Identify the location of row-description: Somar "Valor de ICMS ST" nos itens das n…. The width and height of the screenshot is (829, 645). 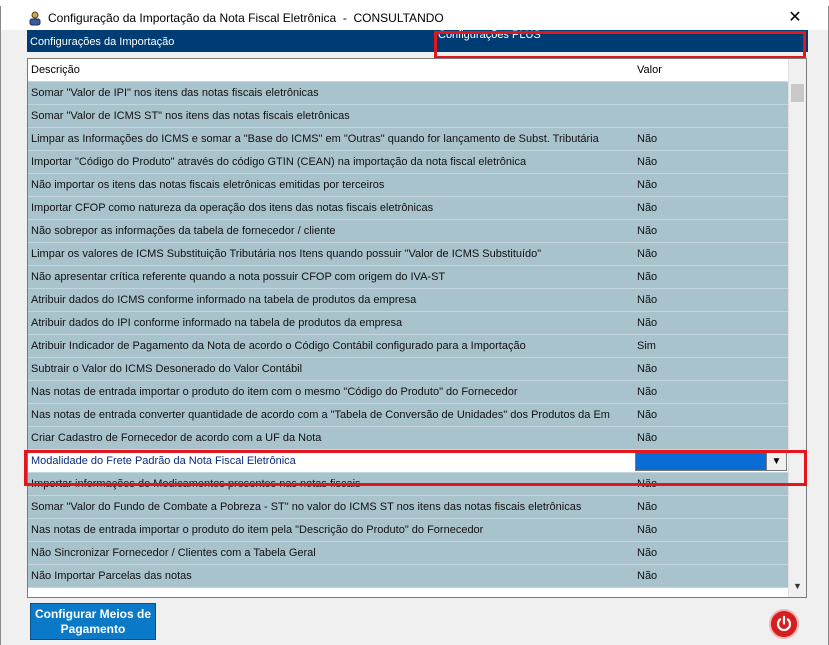
(190, 116).